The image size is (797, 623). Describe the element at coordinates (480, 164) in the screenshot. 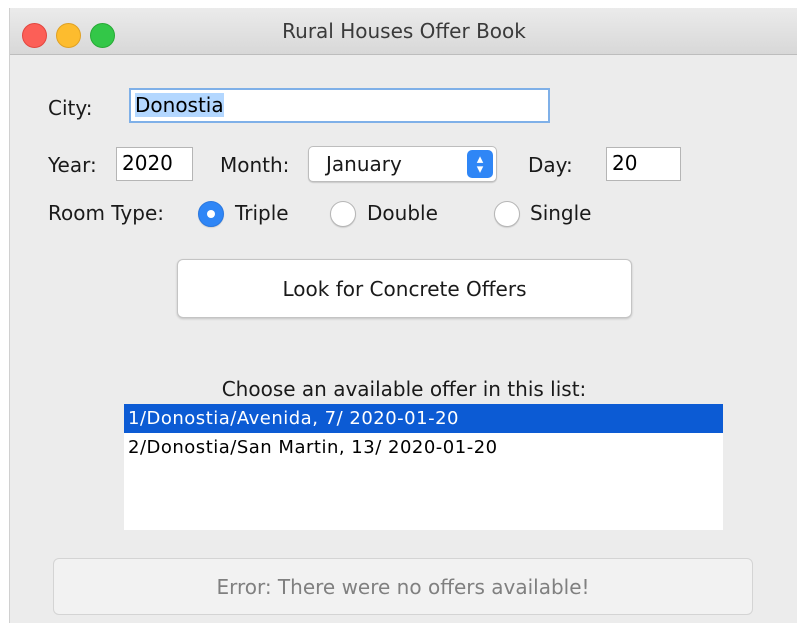

I see `updown-arrows-icon: ▴ ▾` at that location.